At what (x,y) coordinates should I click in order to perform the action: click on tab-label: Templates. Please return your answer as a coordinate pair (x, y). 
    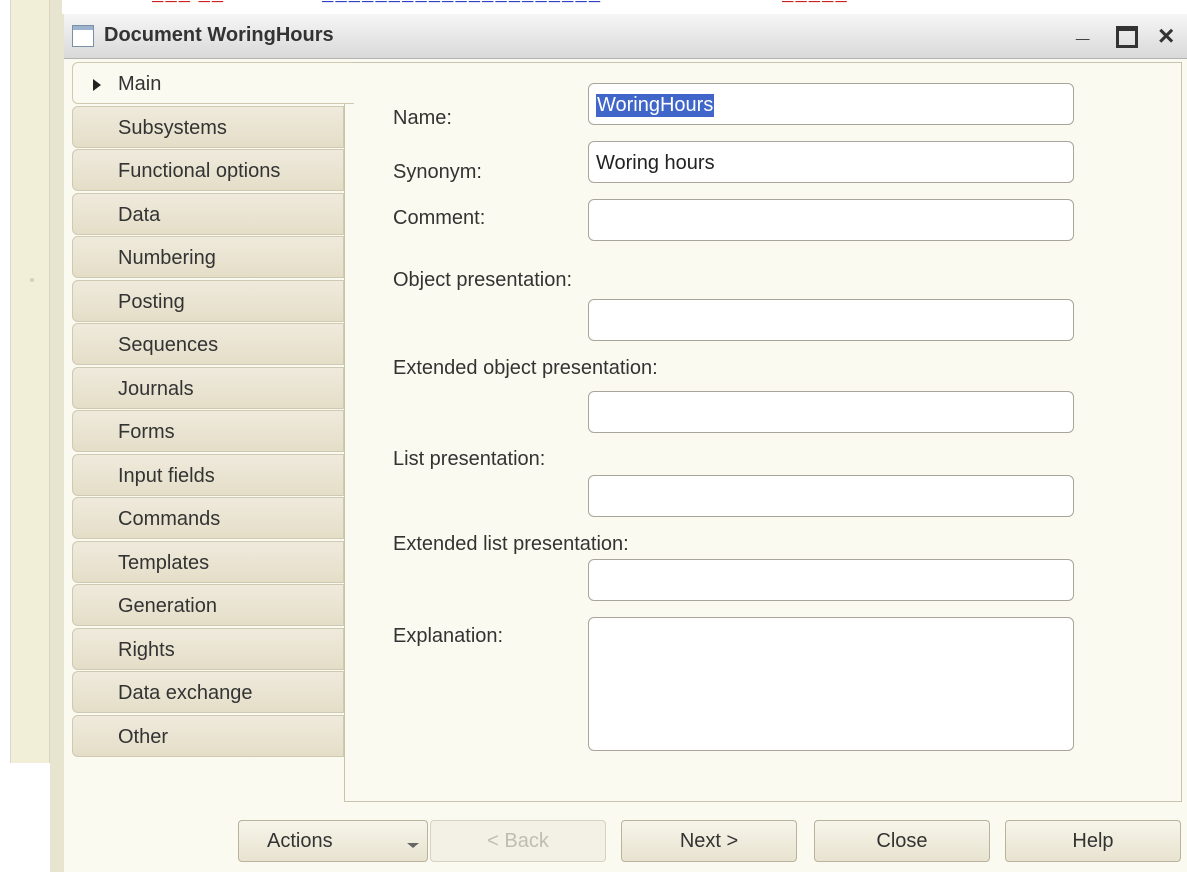
    Looking at the image, I should click on (164, 563).